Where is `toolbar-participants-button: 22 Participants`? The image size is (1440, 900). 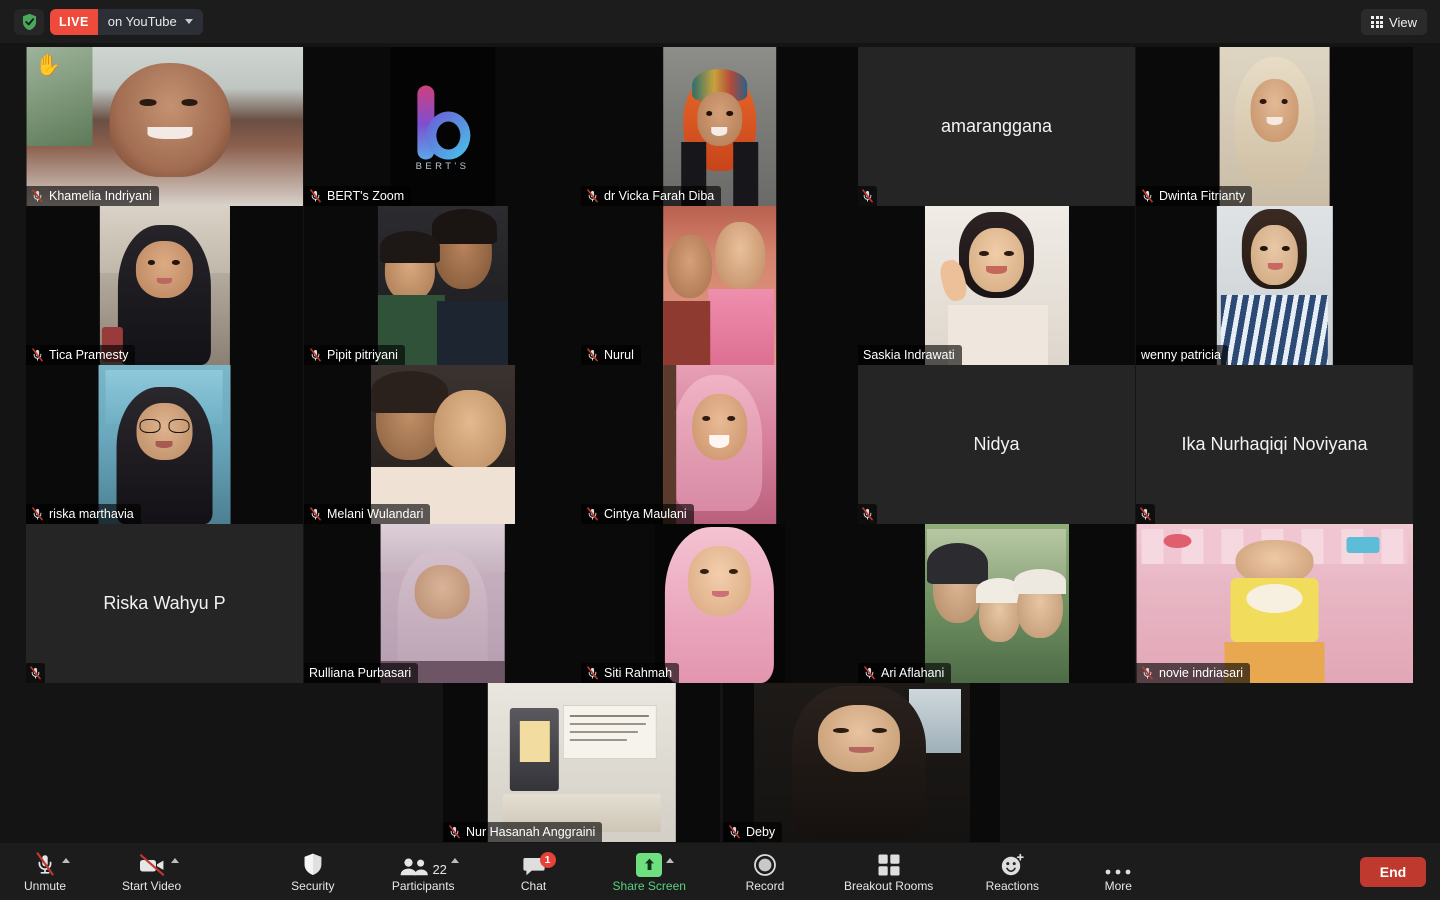 toolbar-participants-button: 22 Participants is located at coordinates (425, 871).